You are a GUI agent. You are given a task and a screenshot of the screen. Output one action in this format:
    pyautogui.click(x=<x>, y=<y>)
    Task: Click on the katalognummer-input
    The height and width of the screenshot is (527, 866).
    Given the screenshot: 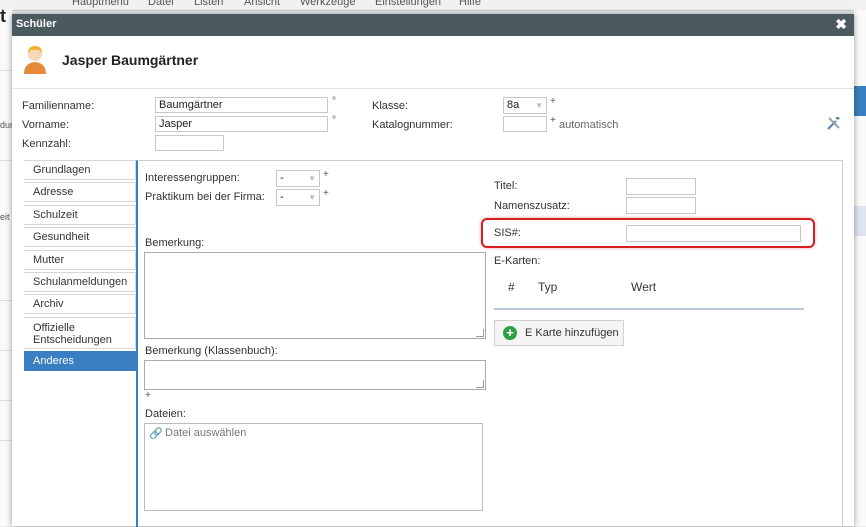 What is the action you would take?
    pyautogui.click(x=525, y=124)
    